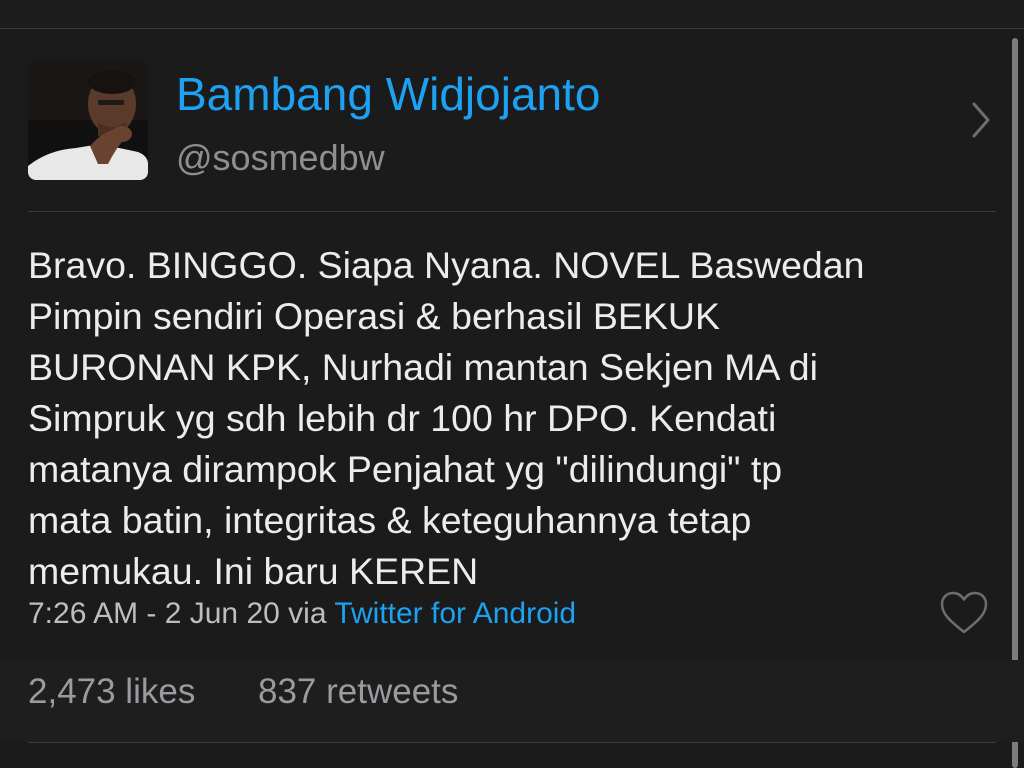  What do you see at coordinates (388, 94) in the screenshot?
I see `display-name: Bambang Widjojanto` at bounding box center [388, 94].